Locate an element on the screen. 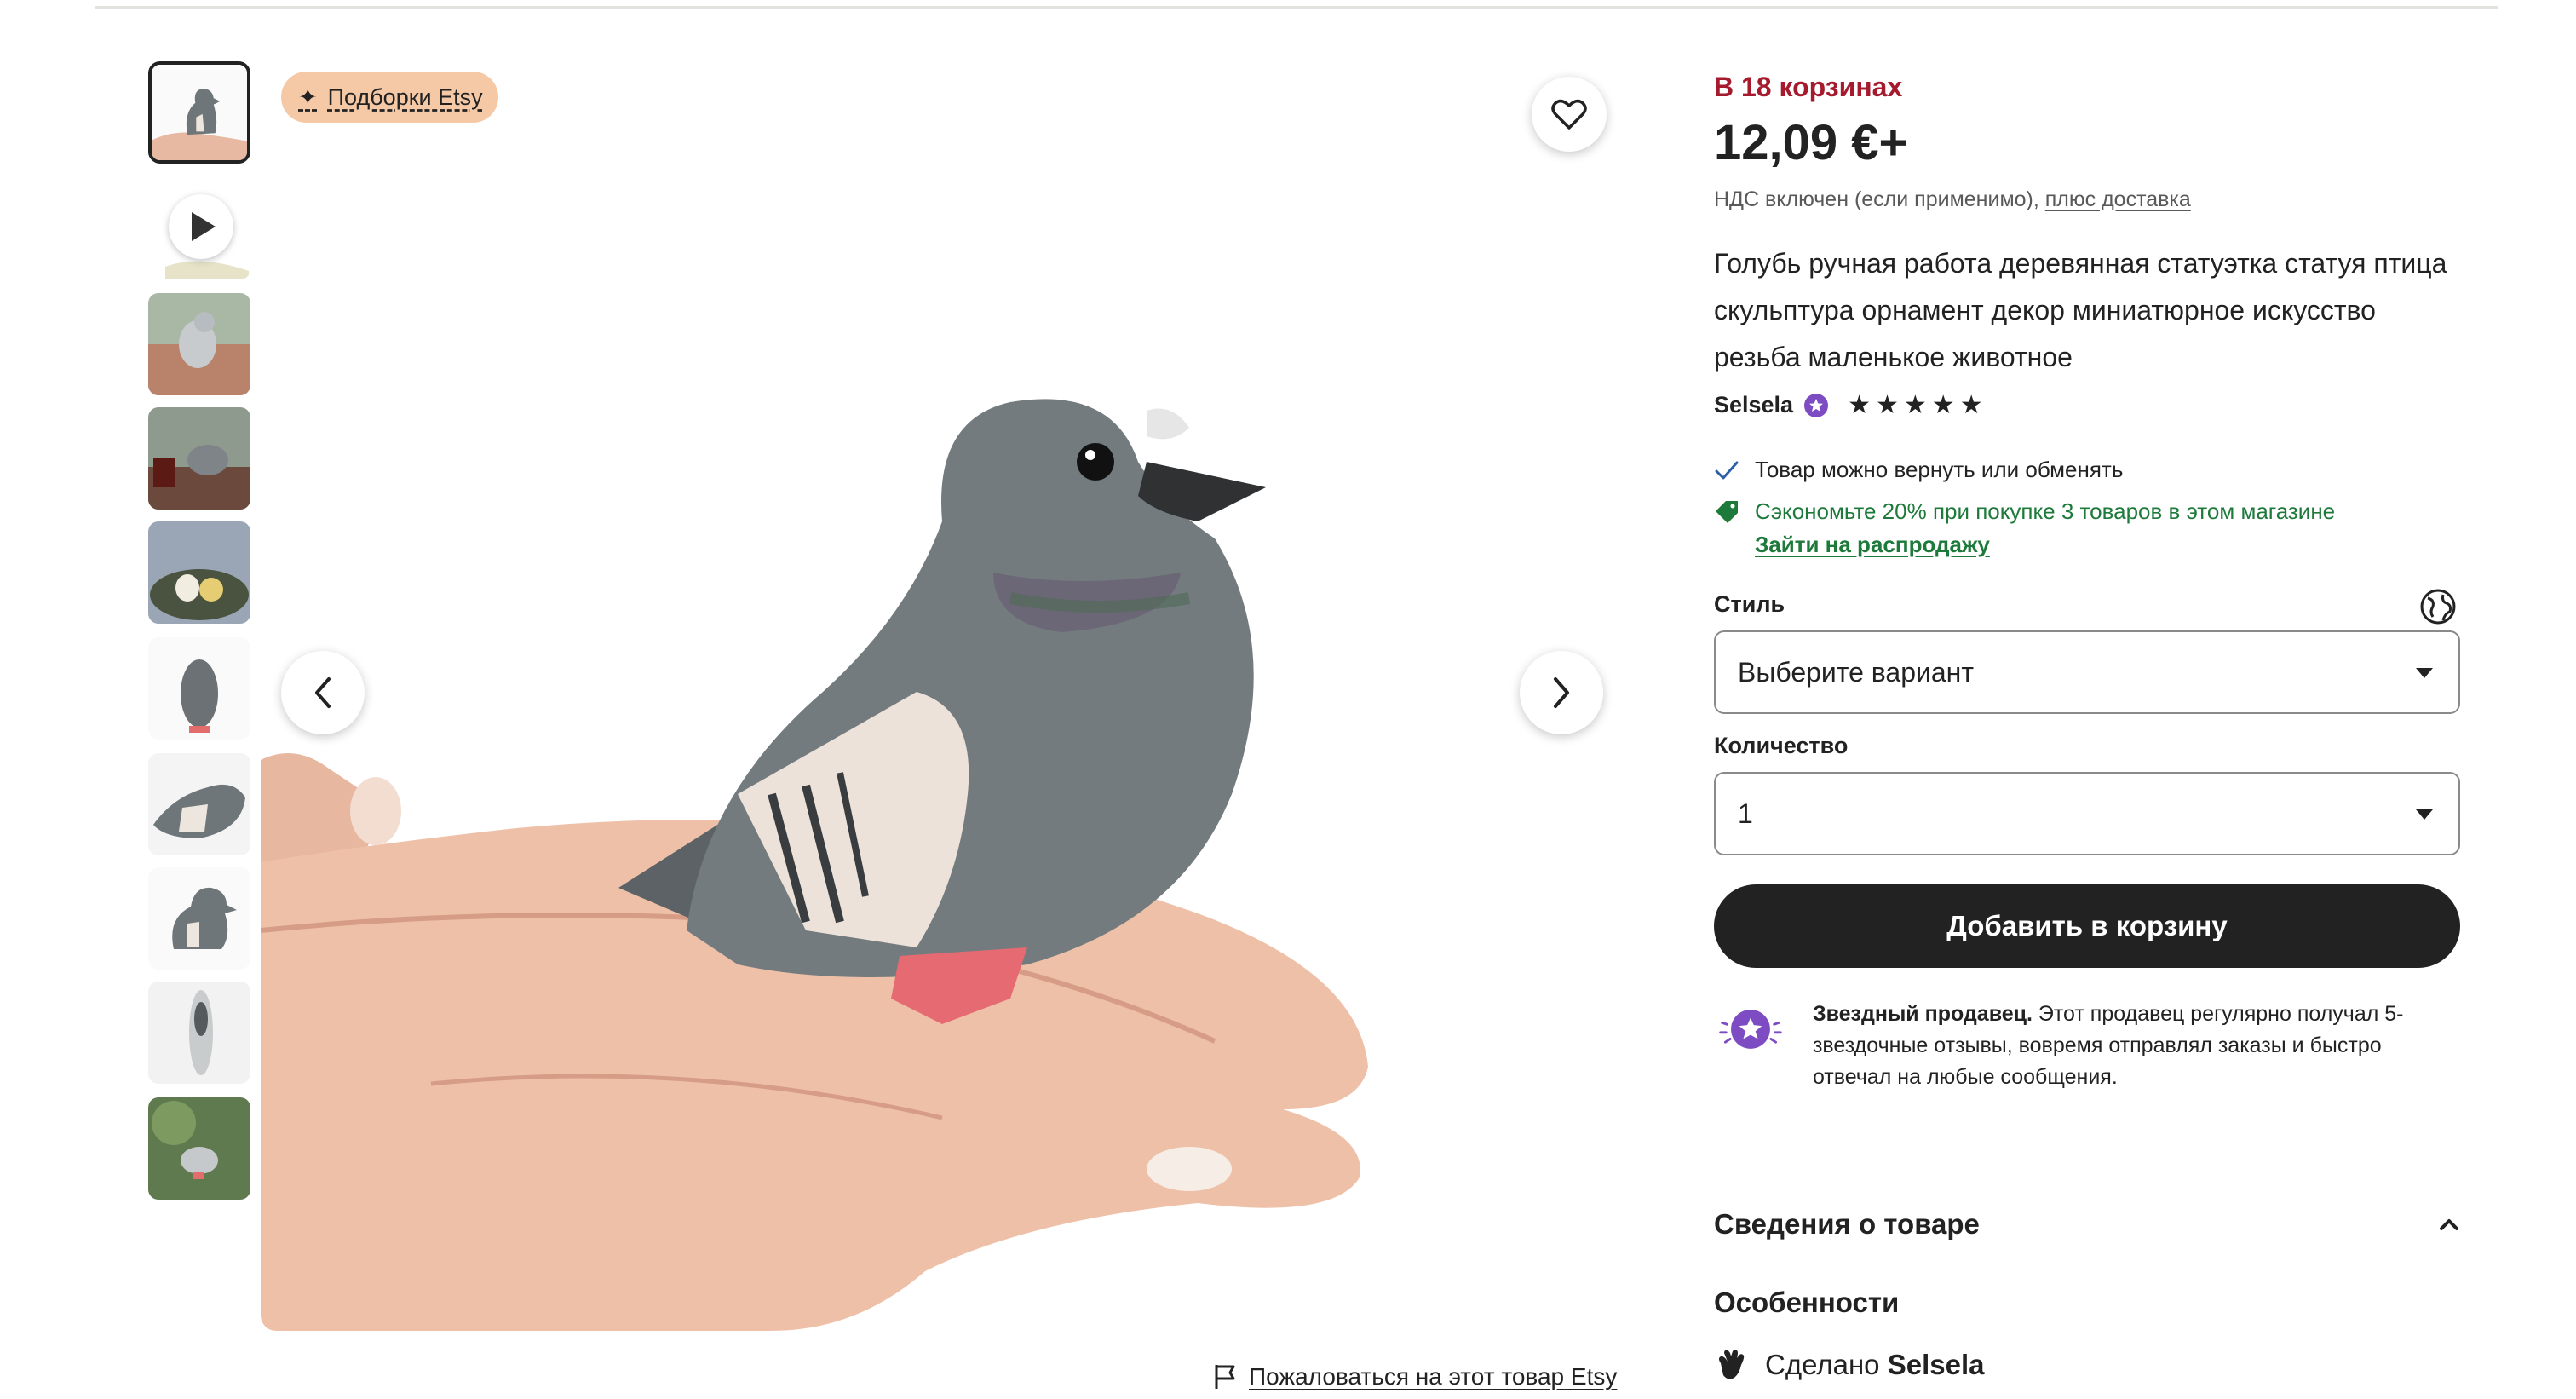 This screenshot has height=1399, width=2576. chevron-left-icon is located at coordinates (323, 692).